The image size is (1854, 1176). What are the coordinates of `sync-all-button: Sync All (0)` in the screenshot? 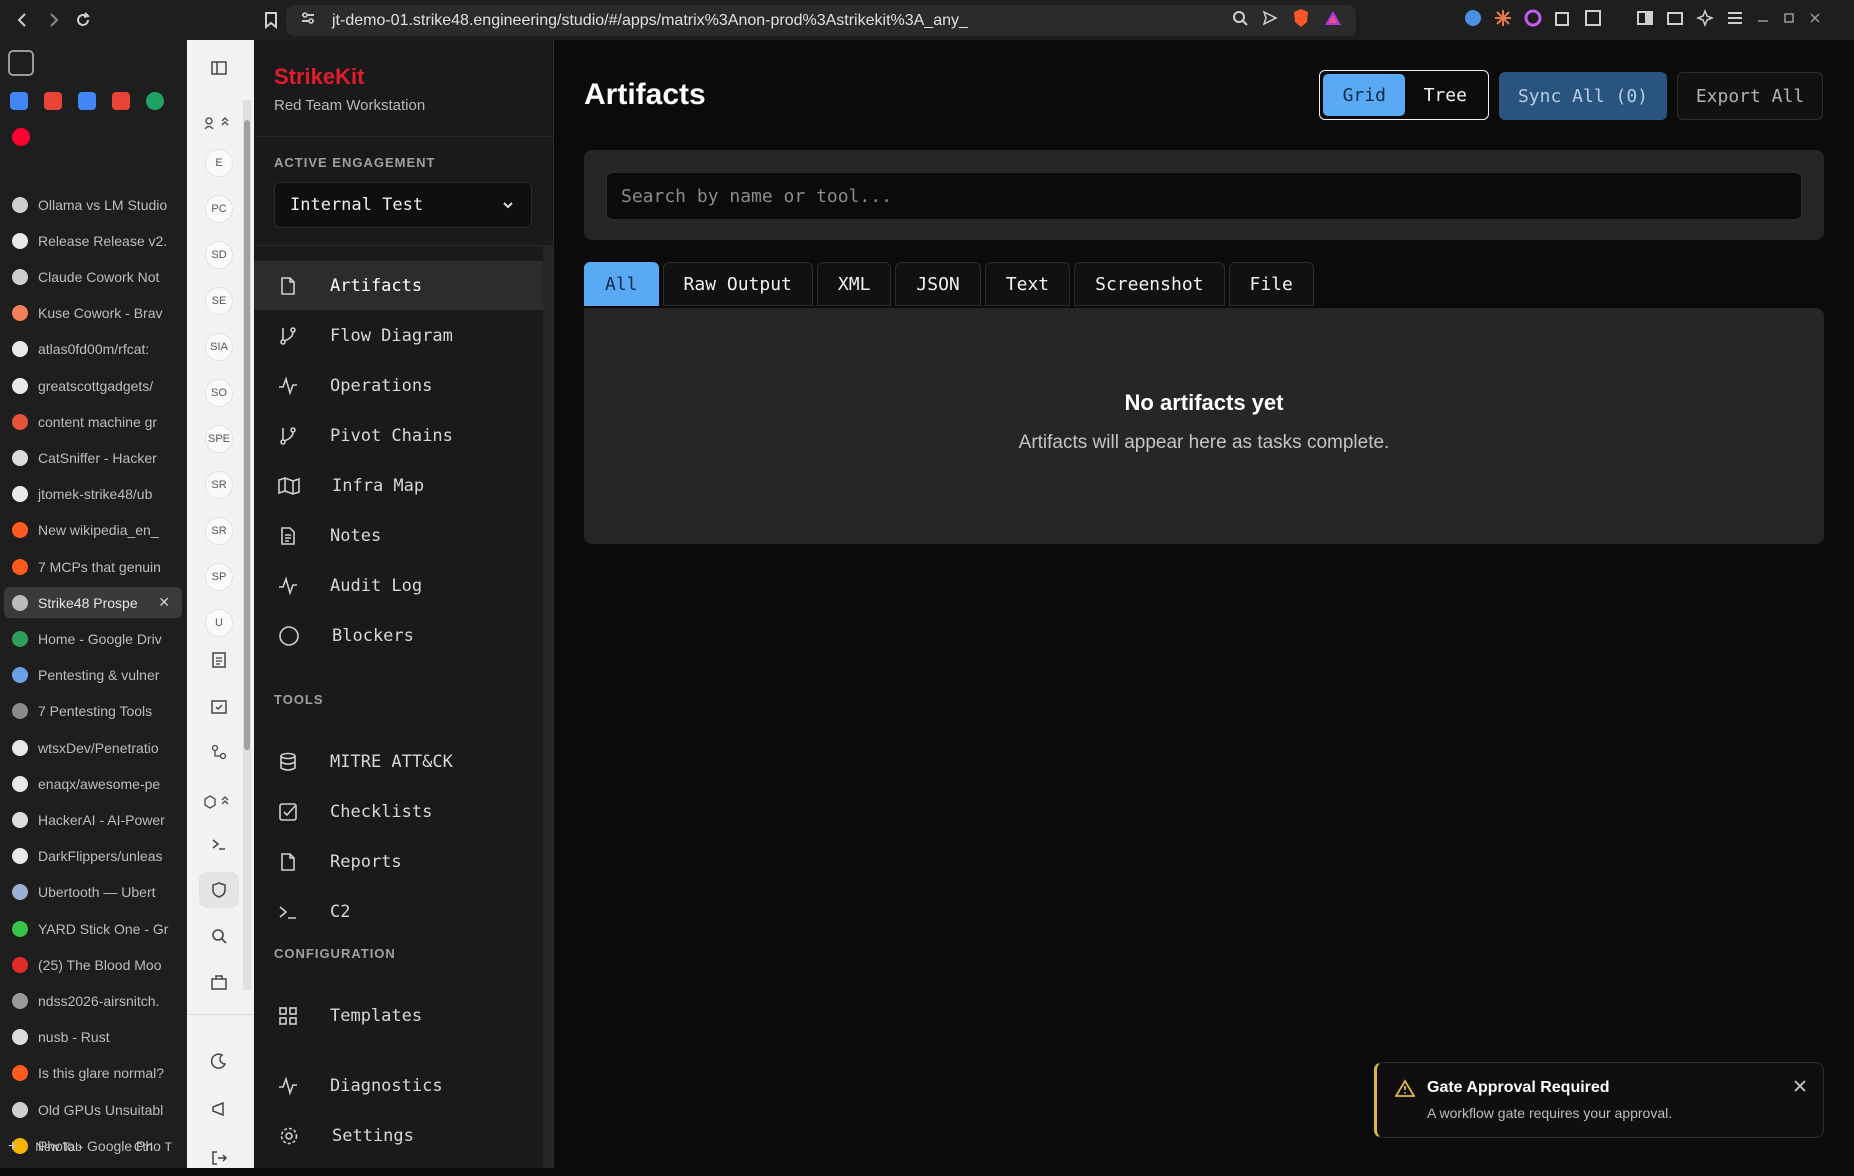 It's located at (1583, 96).